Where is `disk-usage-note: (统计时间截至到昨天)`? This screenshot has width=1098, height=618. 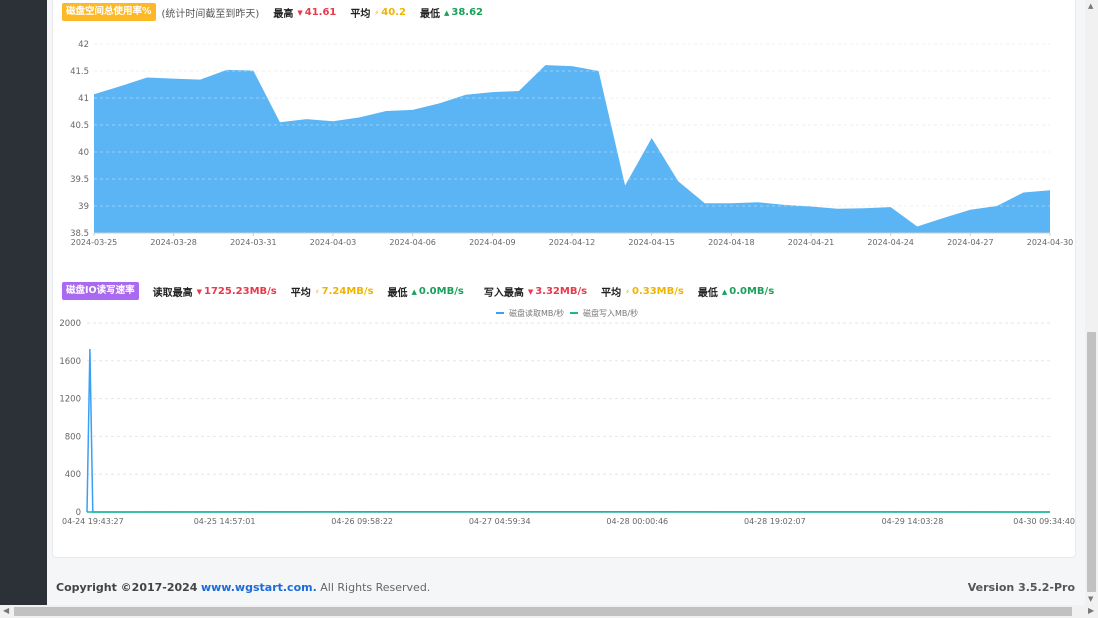
disk-usage-note: (统计时间截至到昨天) is located at coordinates (210, 14).